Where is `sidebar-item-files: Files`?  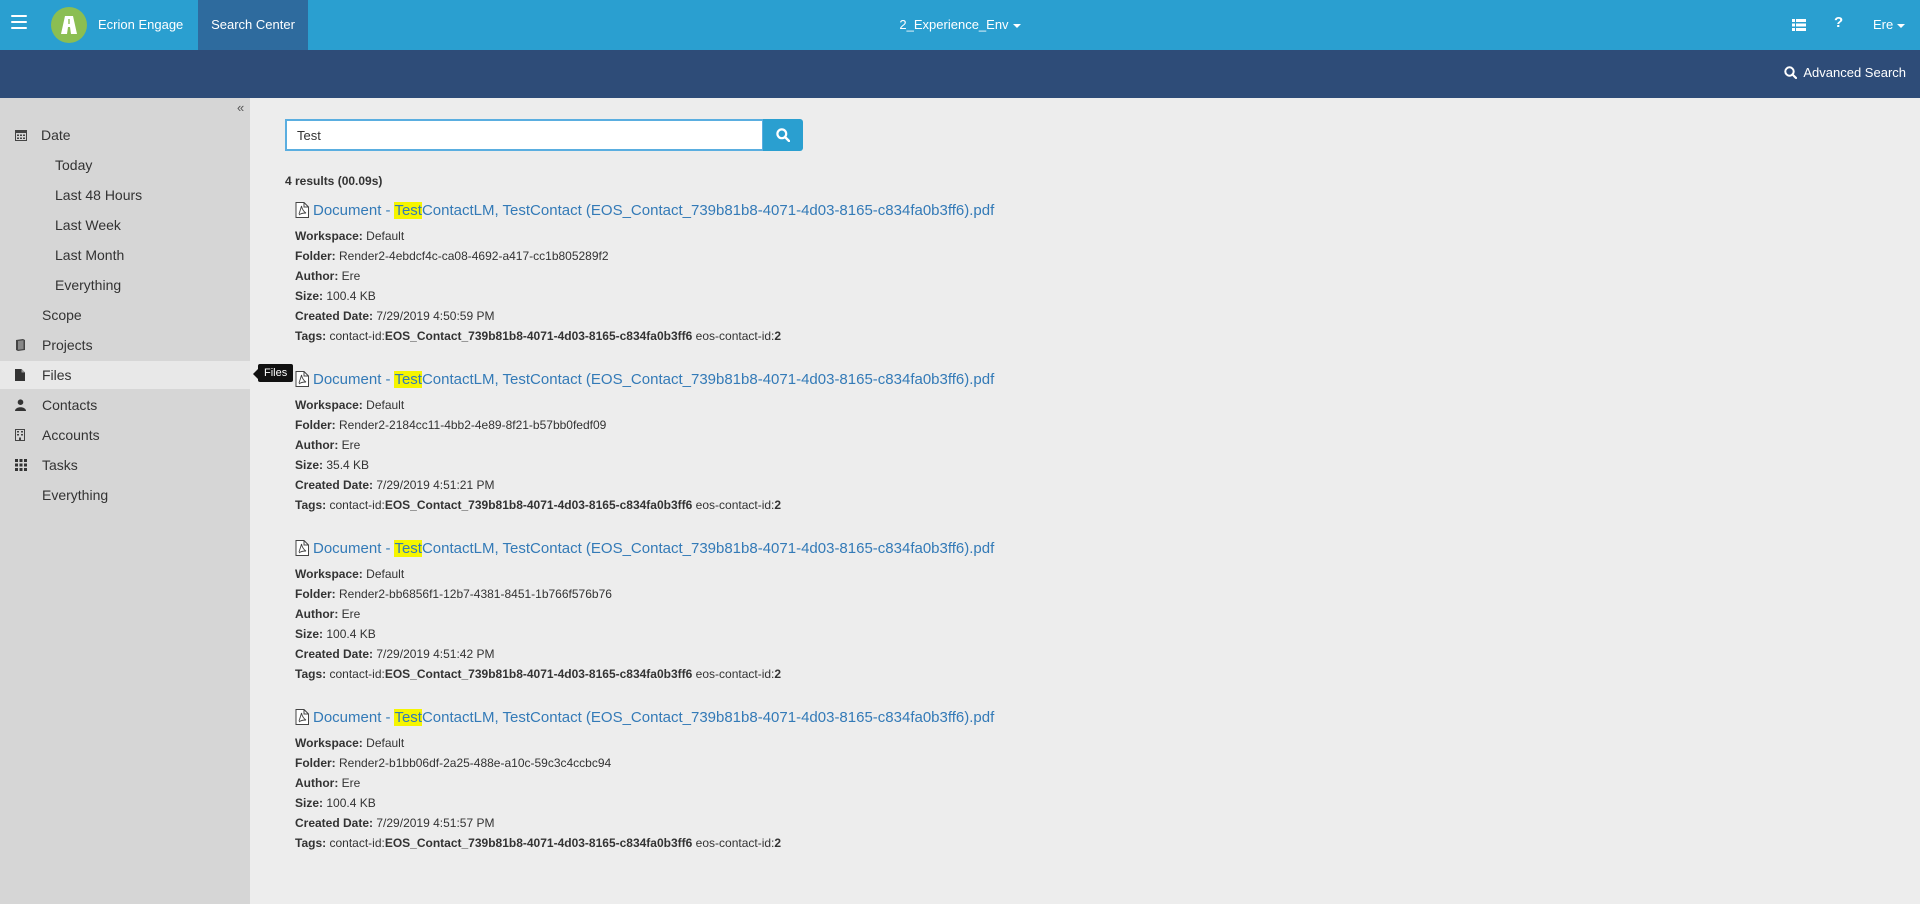 sidebar-item-files: Files is located at coordinates (125, 375).